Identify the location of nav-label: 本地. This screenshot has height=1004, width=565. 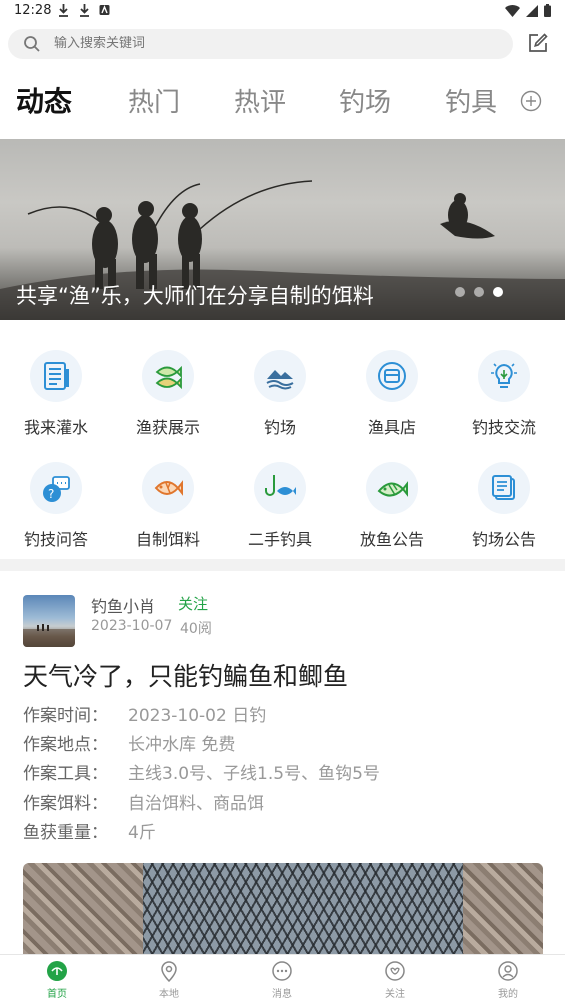
(169, 994).